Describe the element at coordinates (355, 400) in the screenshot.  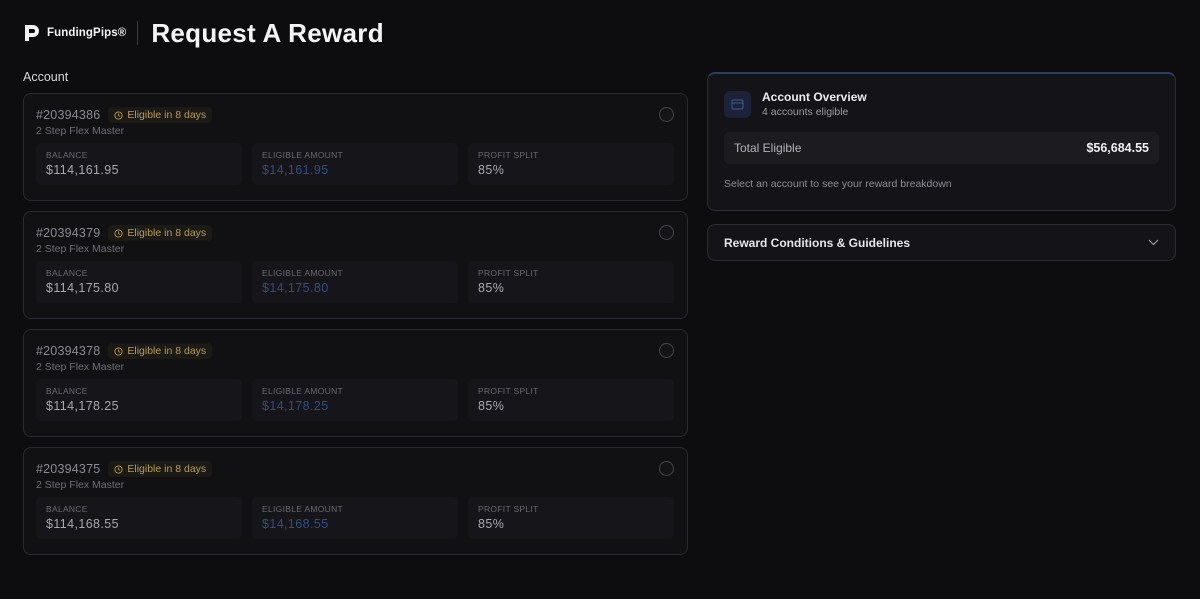
I see `stat-eligible-amount: ELIGIBLE AMOUNT $14,178.25` at that location.